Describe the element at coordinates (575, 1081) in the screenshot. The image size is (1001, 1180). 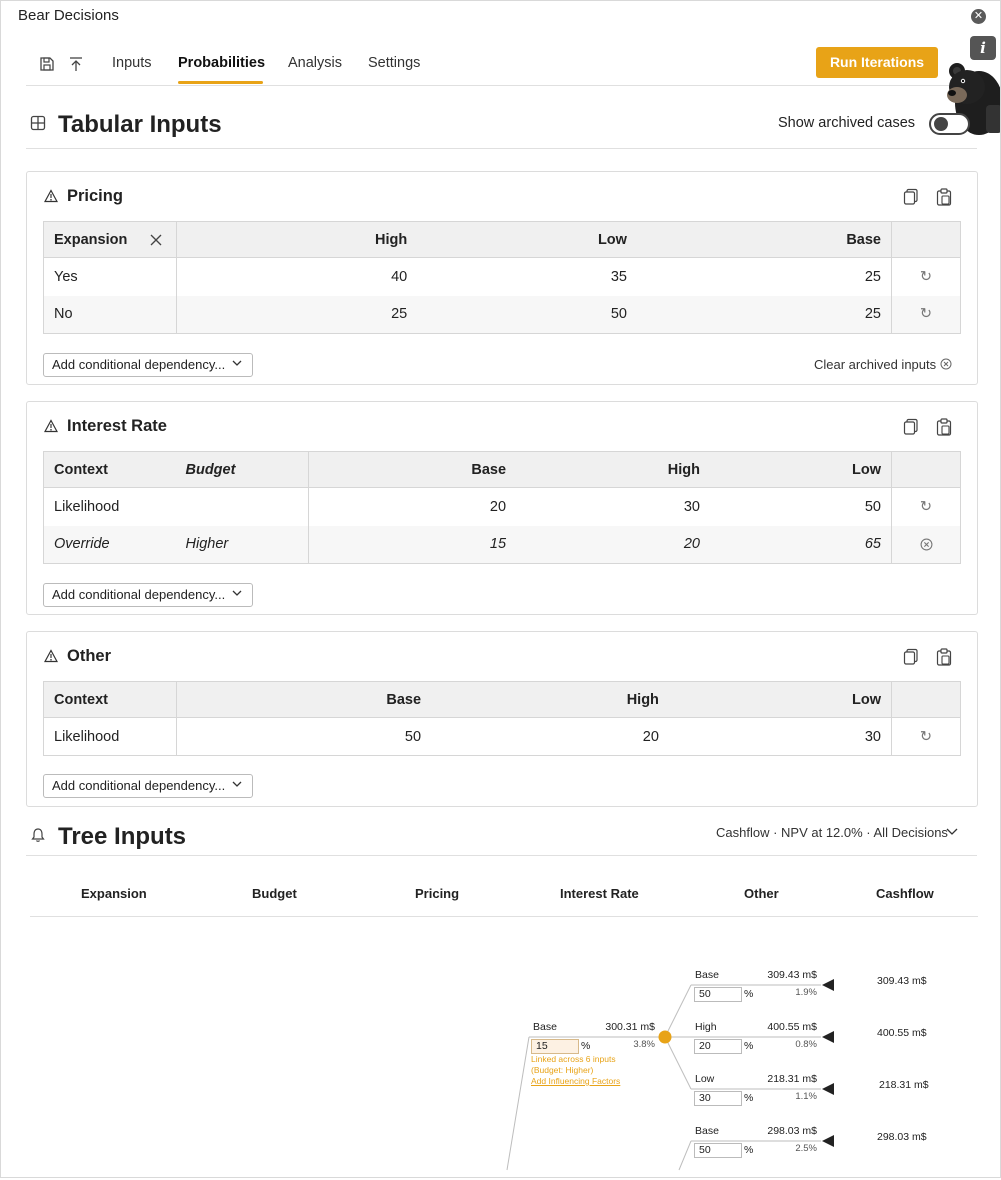
I see `add-influencing-factors-link: Add Influencing Factors` at that location.